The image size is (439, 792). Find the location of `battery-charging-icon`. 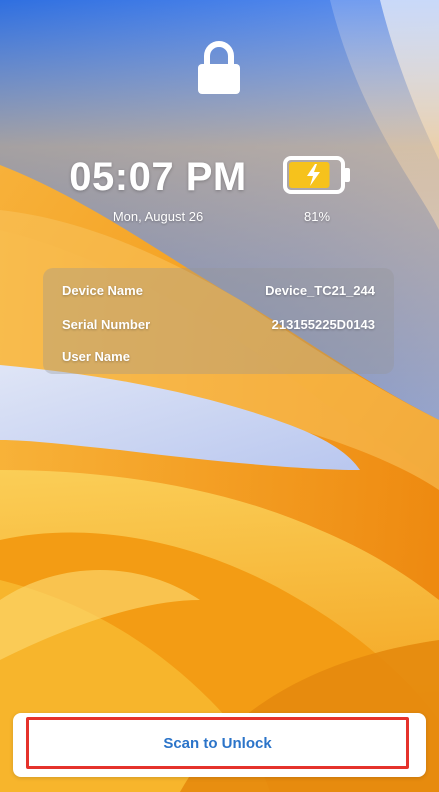

battery-charging-icon is located at coordinates (316, 175).